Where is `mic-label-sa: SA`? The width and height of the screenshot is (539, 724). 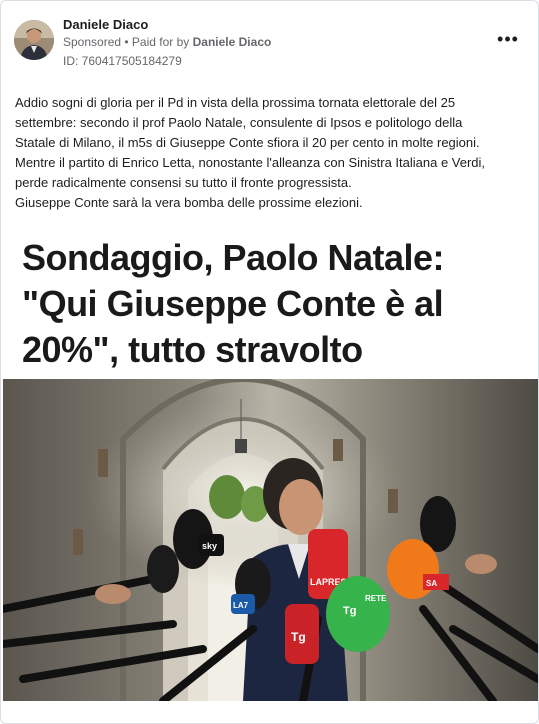
mic-label-sa: SA is located at coordinates (431, 583).